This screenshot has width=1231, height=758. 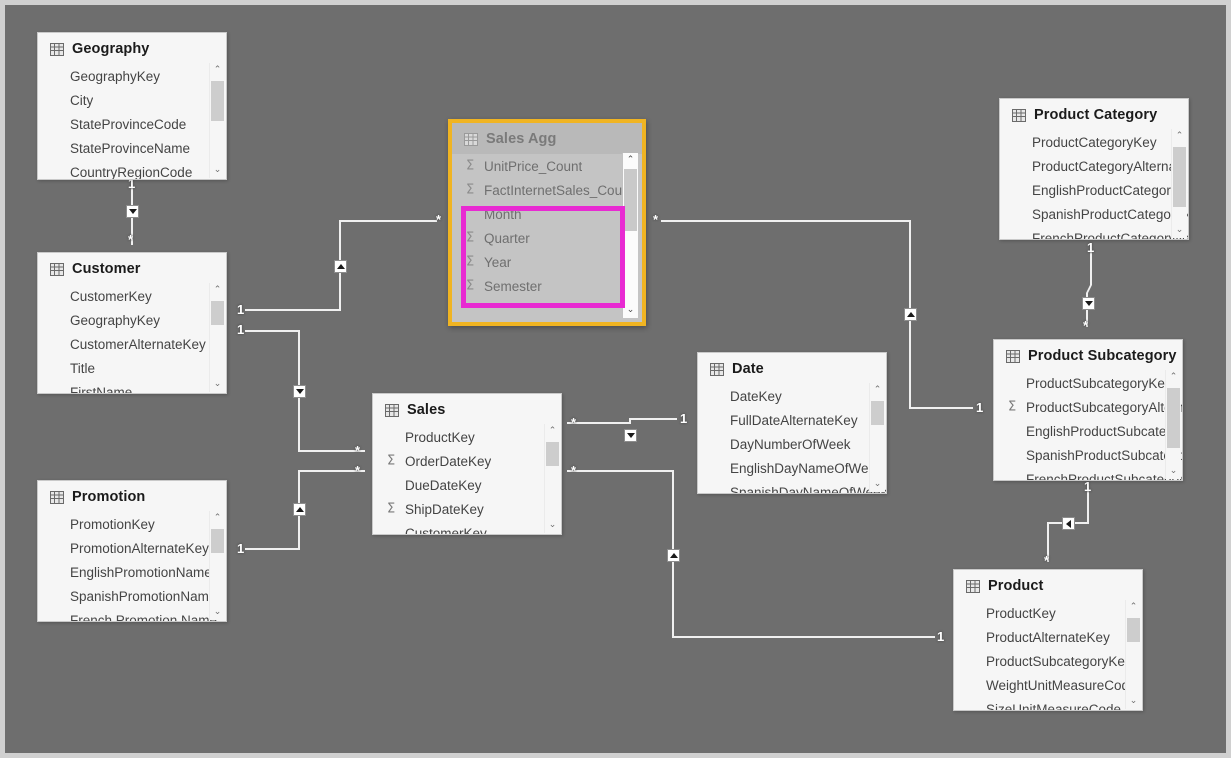 I want to click on field-row: ΣProductSubcategoryAlternateKey, so click(x=1088, y=407).